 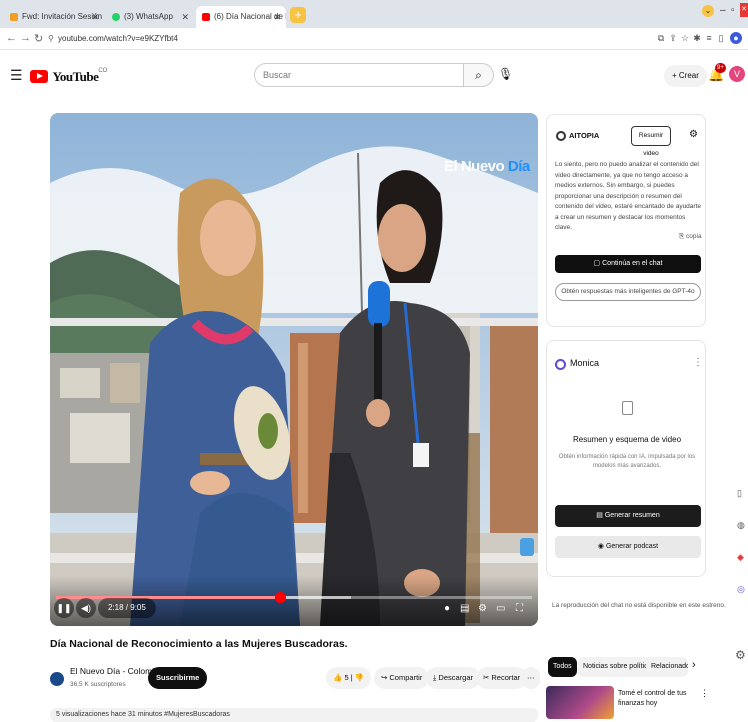 I want to click on document-icon, so click(x=627, y=408).